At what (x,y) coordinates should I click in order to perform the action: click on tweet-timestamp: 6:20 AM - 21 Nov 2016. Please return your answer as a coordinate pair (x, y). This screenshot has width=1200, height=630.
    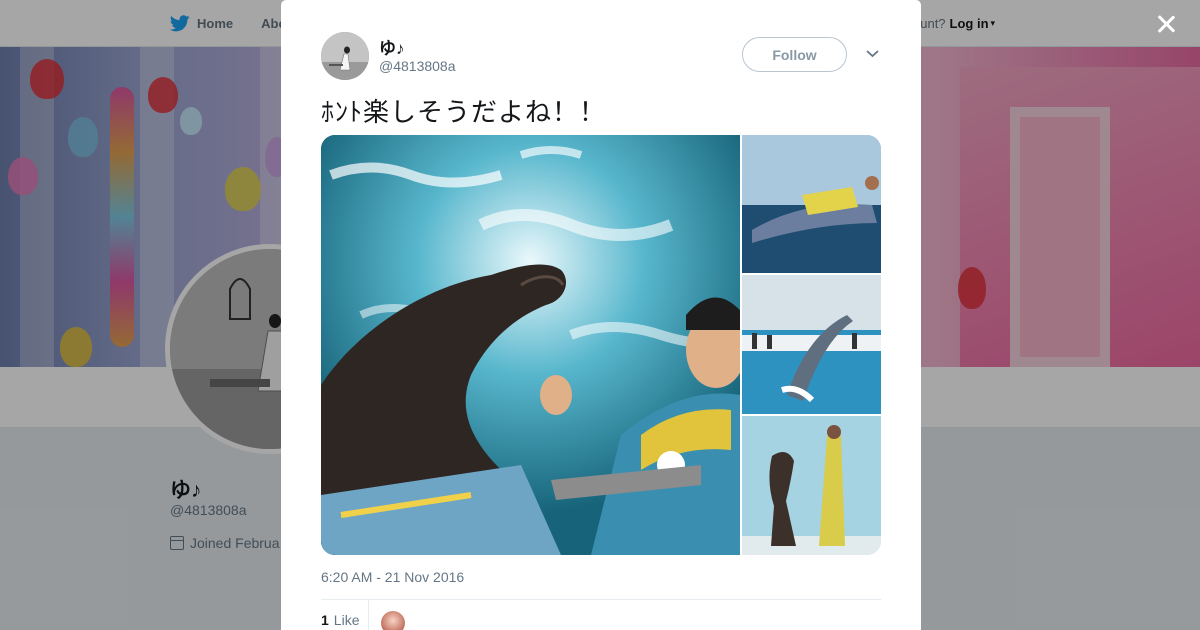
    Looking at the image, I should click on (392, 577).